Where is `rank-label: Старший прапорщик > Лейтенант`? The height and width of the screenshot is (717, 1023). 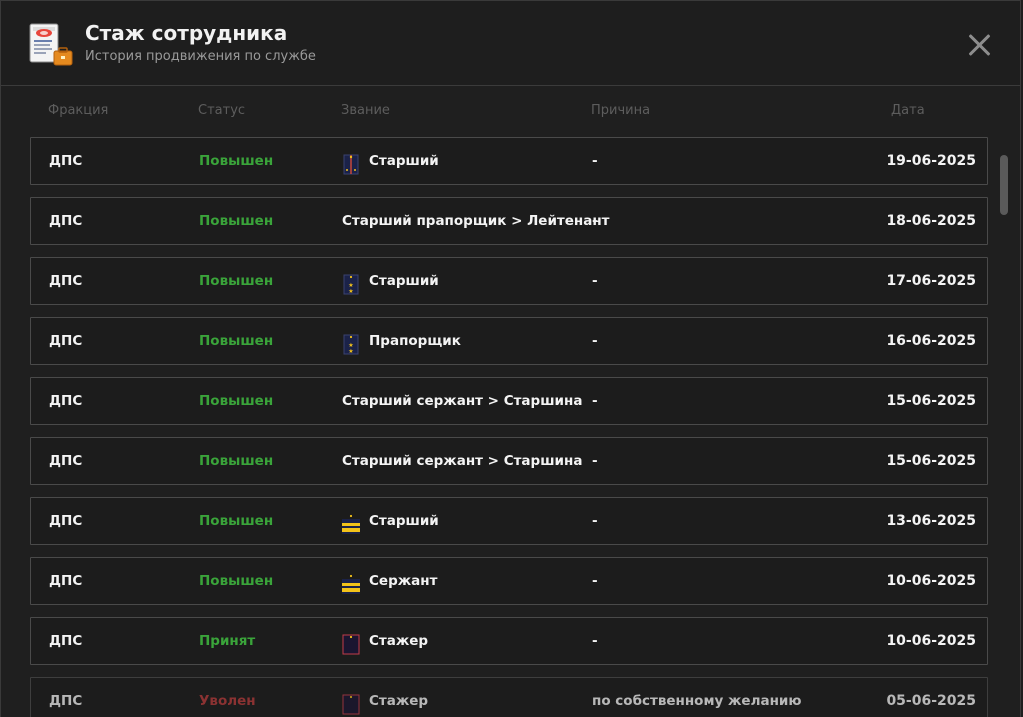 rank-label: Старший прапорщик > Лейтенант is located at coordinates (476, 221).